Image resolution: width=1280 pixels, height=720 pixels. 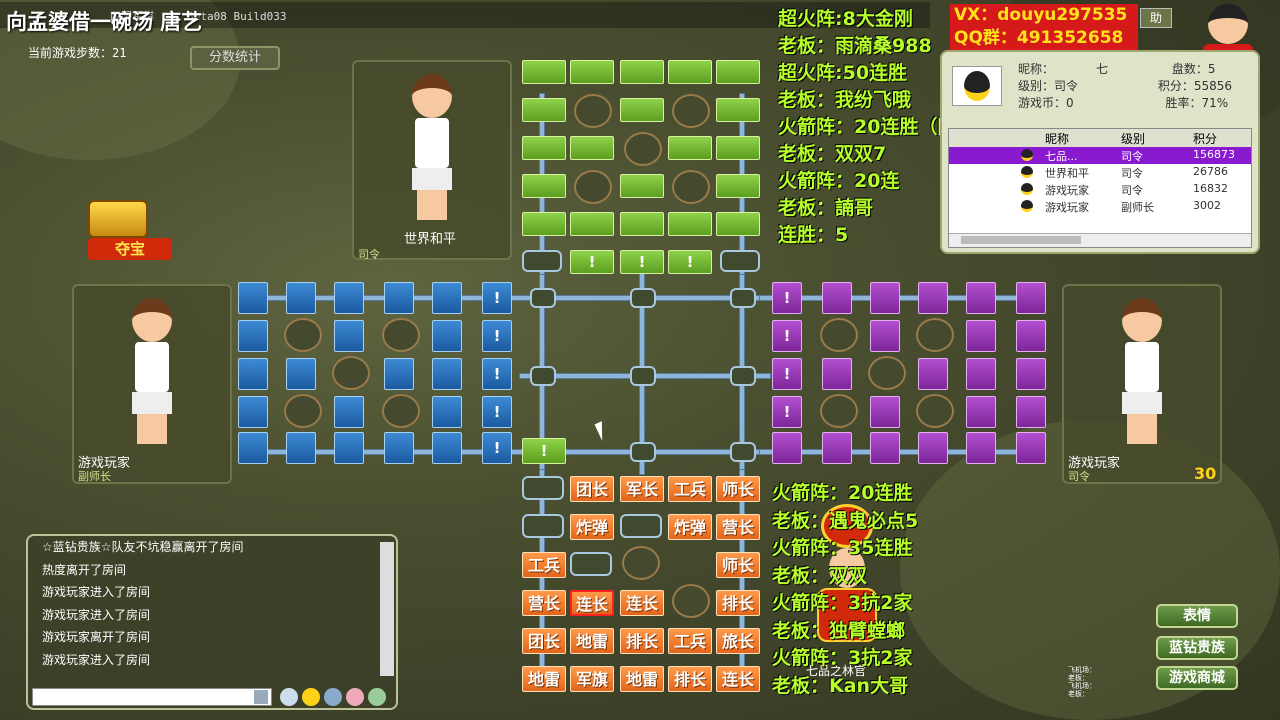 I want to click on chat-scrollbar, so click(x=387, y=609).